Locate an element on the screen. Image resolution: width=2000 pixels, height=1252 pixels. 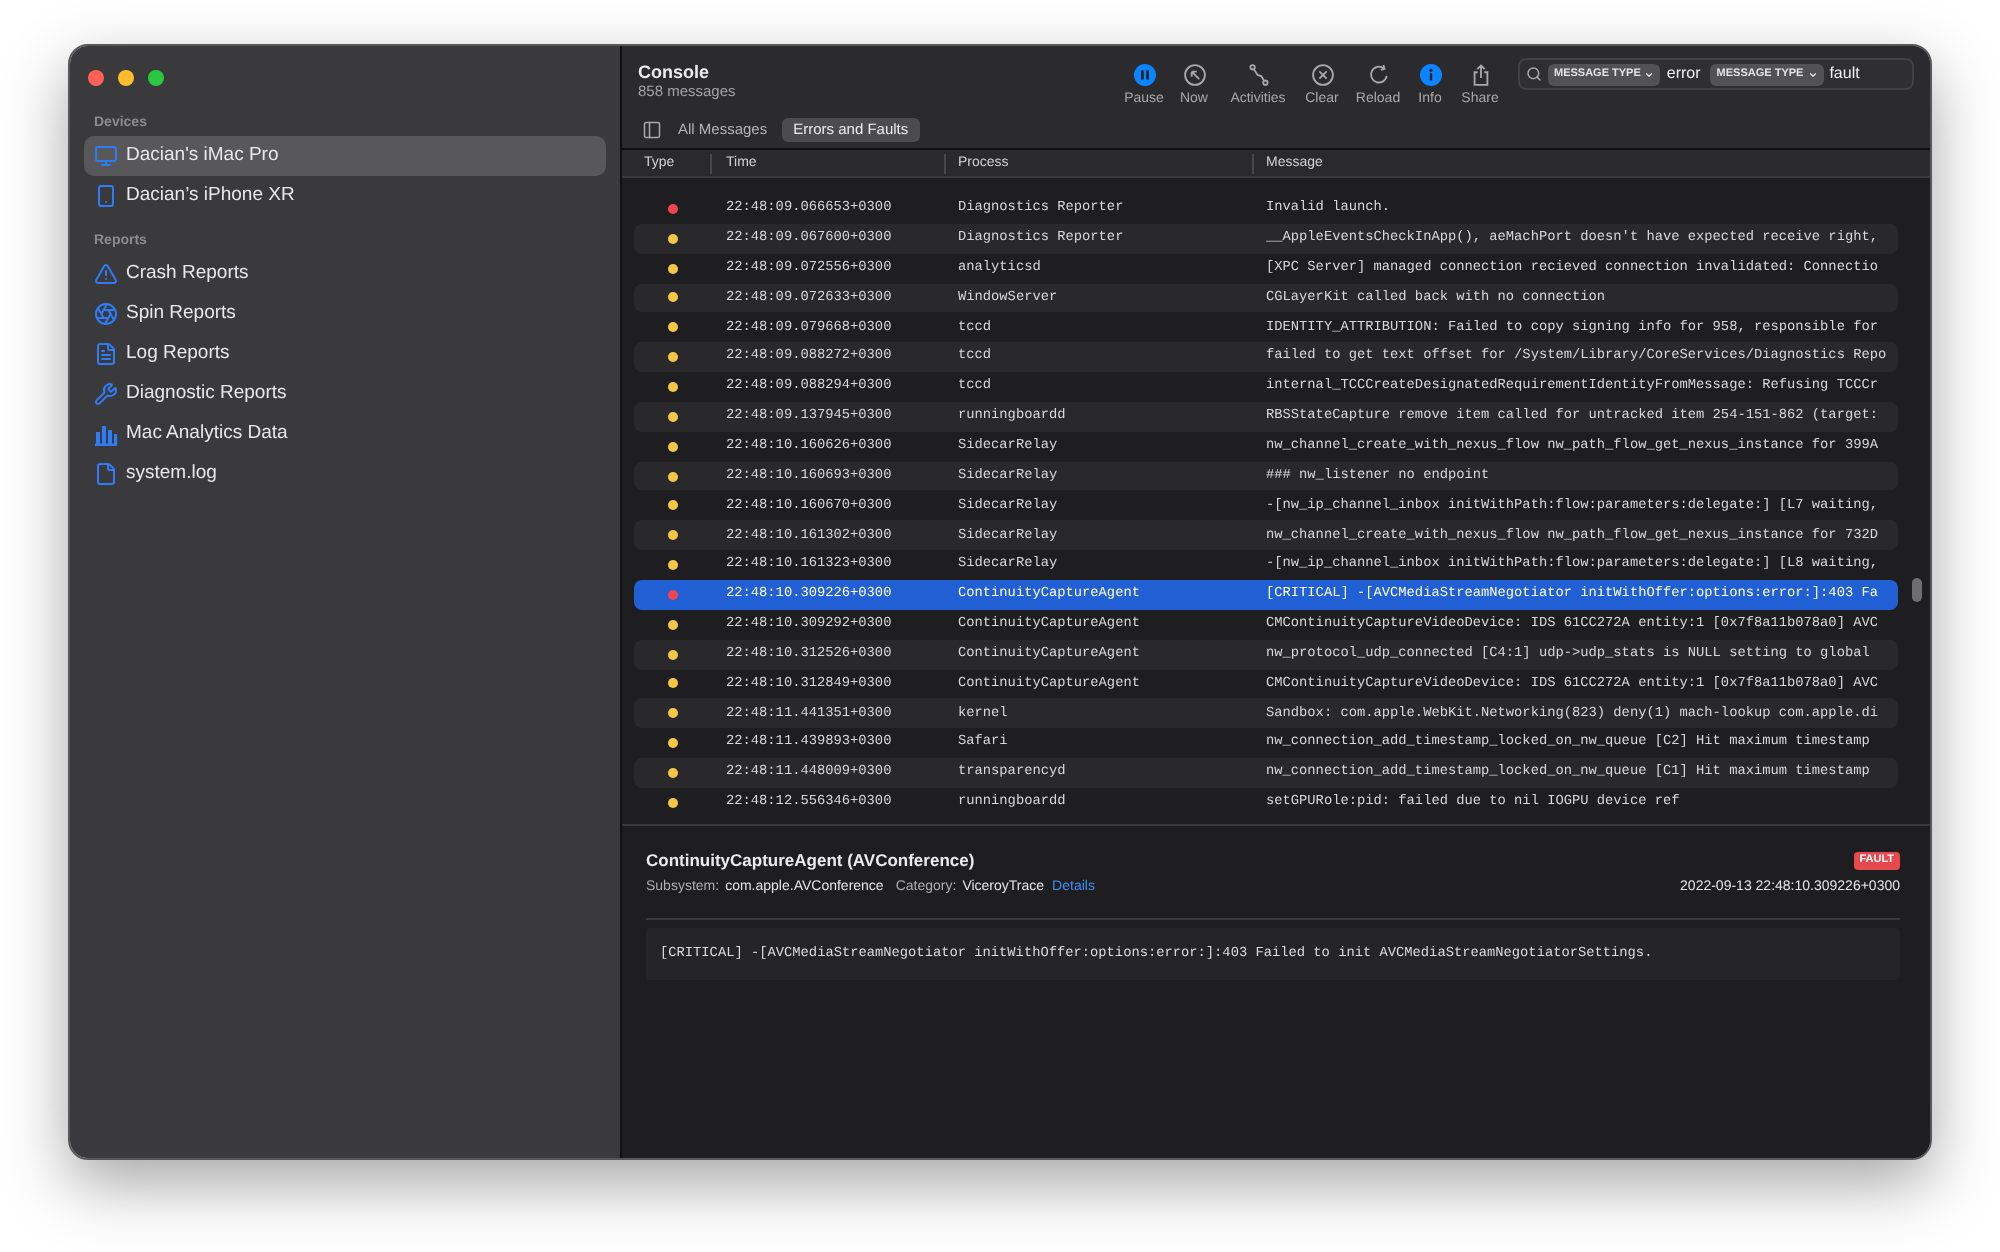
sidebar-item: Dacian's iMac Pro is located at coordinates (345, 156).